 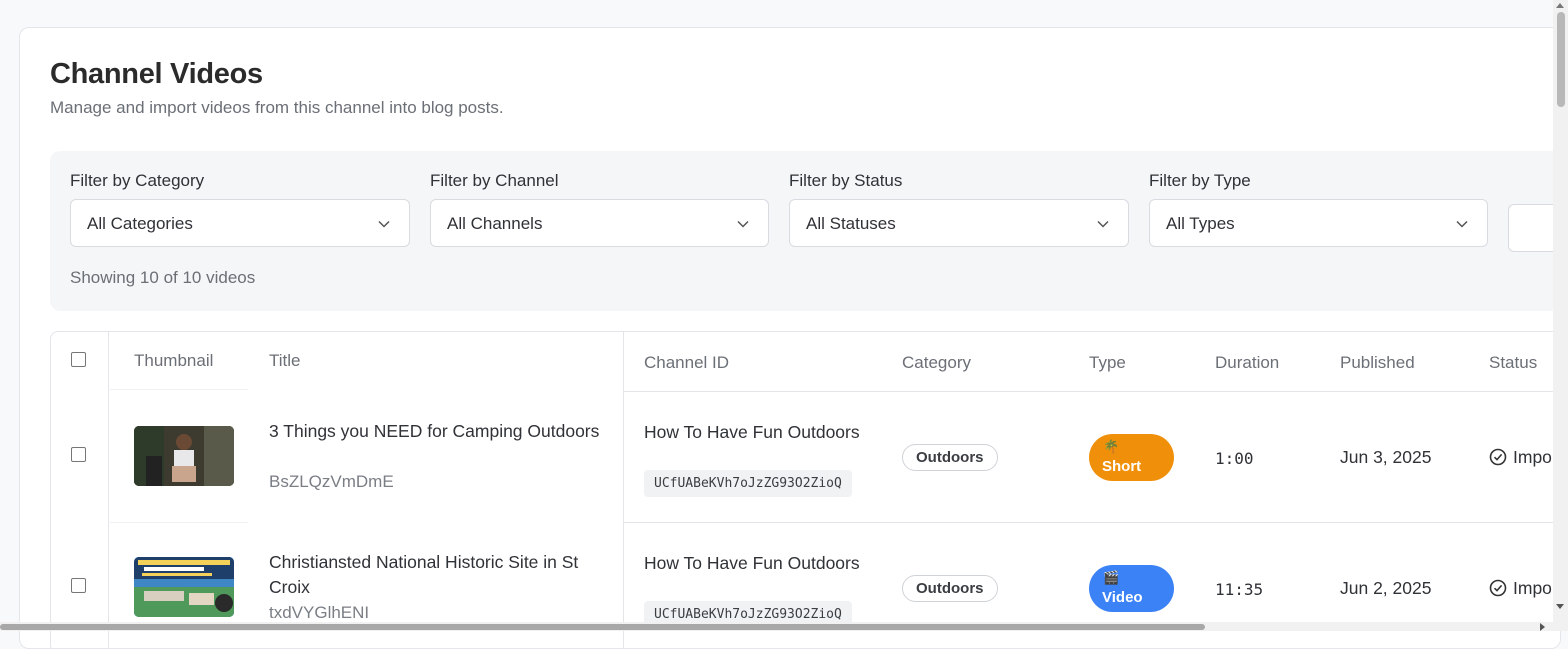 I want to click on published-date: Jun 2, 2025, so click(x=1386, y=588).